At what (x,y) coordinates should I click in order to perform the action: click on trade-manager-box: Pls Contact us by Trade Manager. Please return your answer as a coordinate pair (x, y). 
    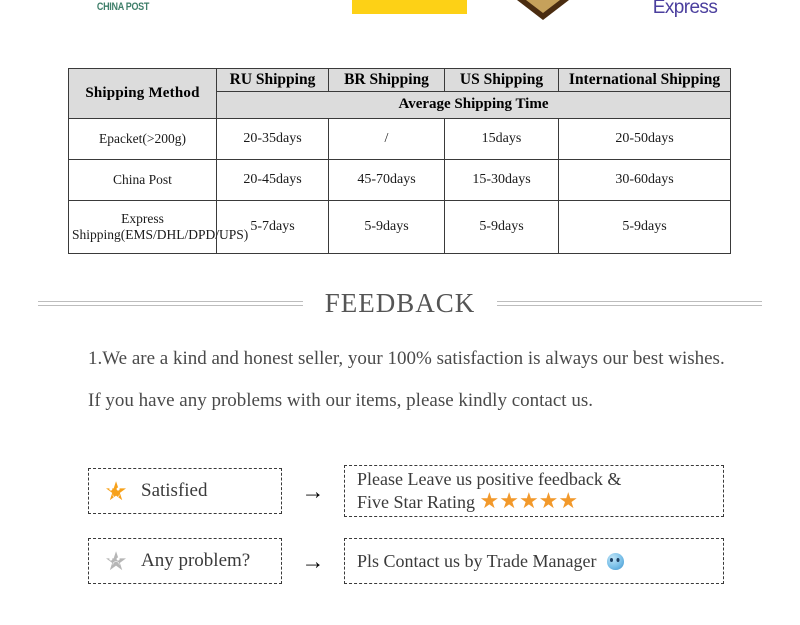
    Looking at the image, I should click on (534, 561).